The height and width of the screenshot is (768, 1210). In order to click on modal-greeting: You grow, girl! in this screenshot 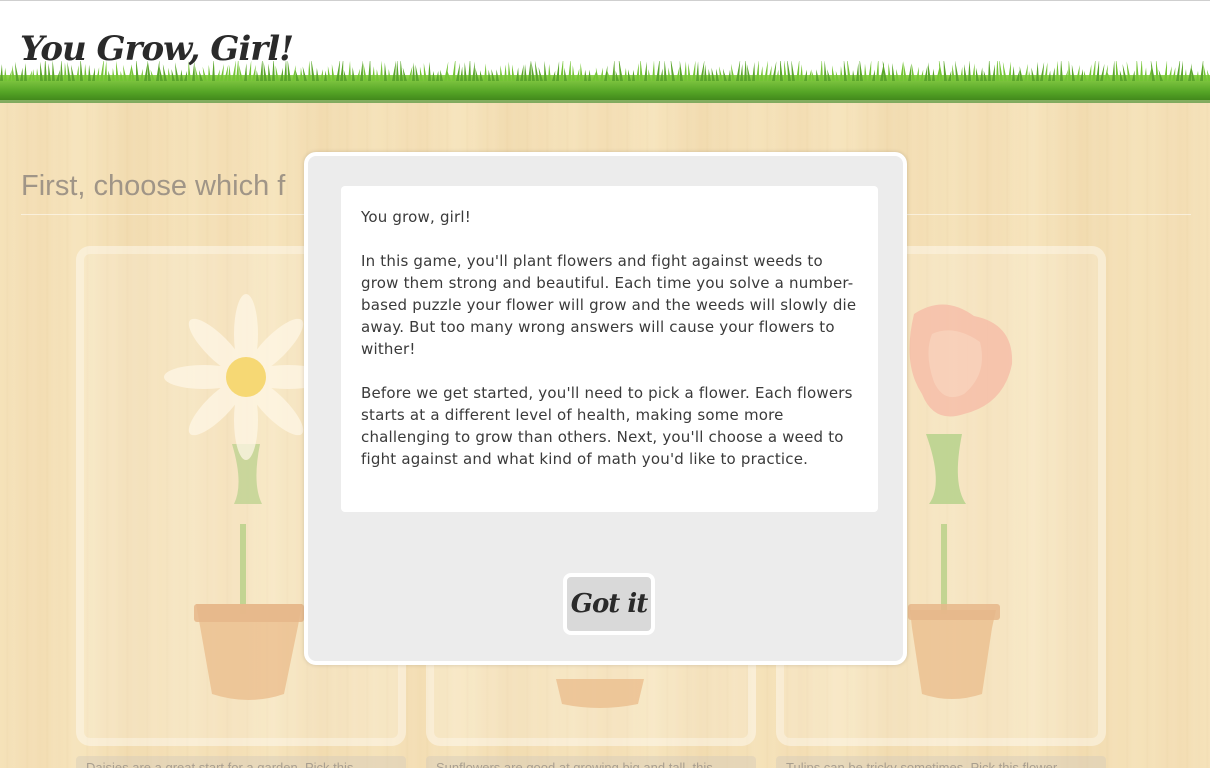, I will do `click(416, 217)`.